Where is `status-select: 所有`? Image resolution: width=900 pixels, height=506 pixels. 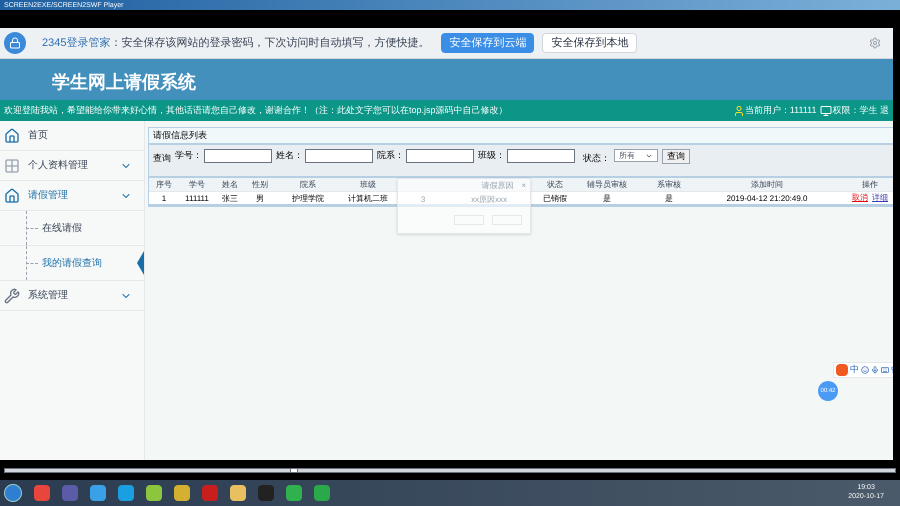
status-select: 所有 is located at coordinates (636, 155).